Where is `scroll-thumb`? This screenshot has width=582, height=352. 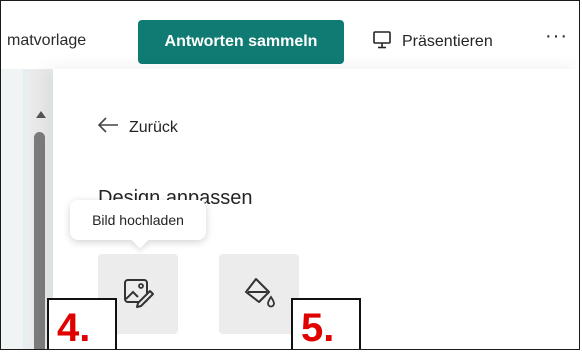 scroll-thumb is located at coordinates (39, 240).